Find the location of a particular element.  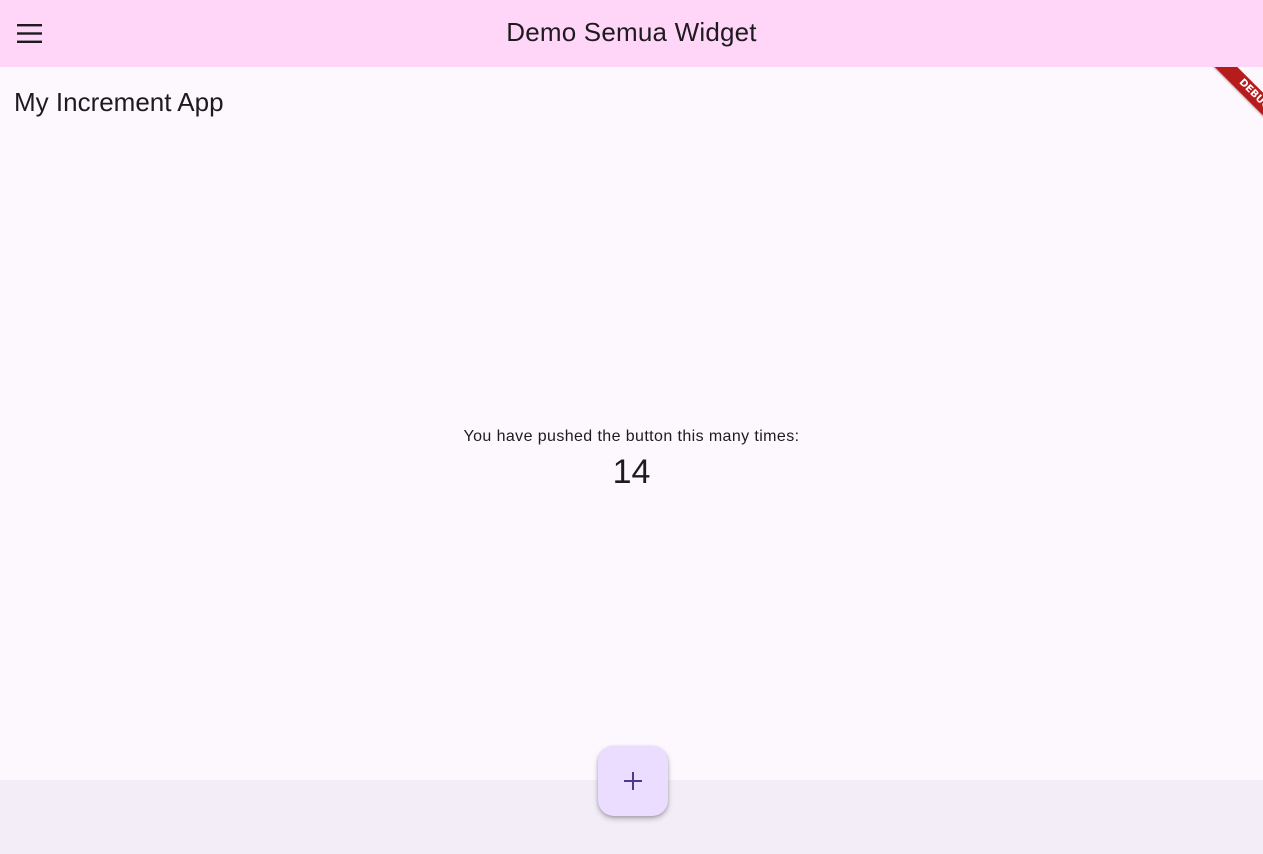

app-bar: Demo Semua Widget is located at coordinates (631, 33).